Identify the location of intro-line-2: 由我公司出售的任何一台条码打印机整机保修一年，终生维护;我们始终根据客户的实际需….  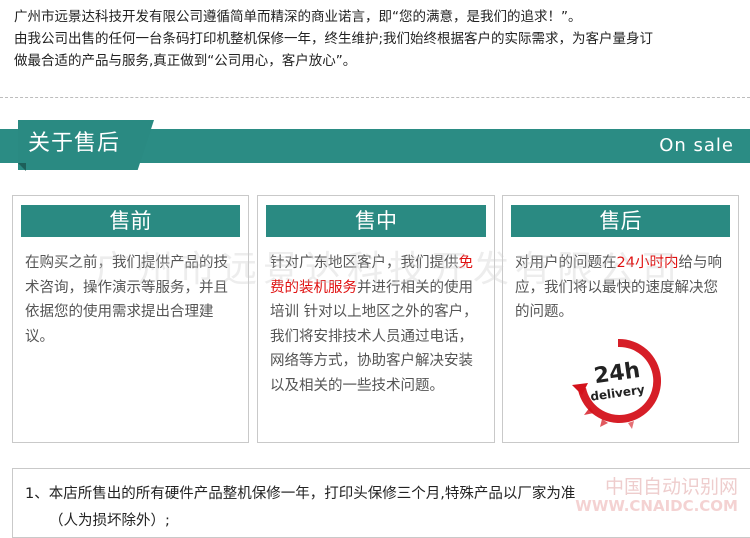
(334, 39).